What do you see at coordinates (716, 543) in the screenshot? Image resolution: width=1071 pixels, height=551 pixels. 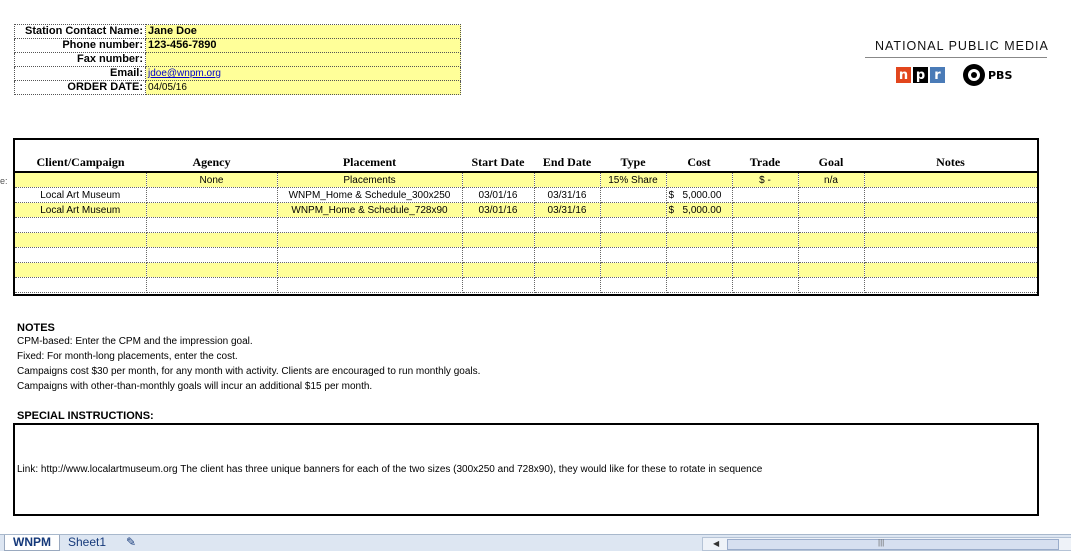 I see `scroll-left-icon: ◀` at bounding box center [716, 543].